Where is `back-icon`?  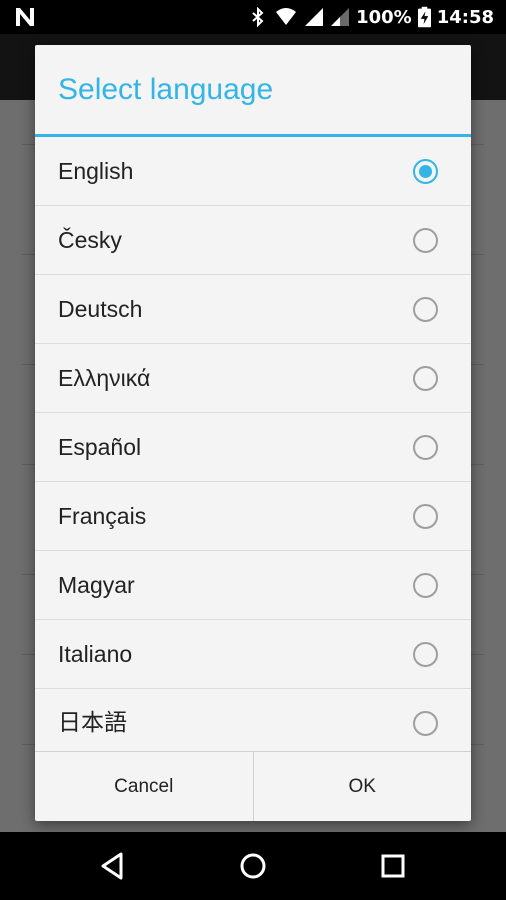 back-icon is located at coordinates (113, 866).